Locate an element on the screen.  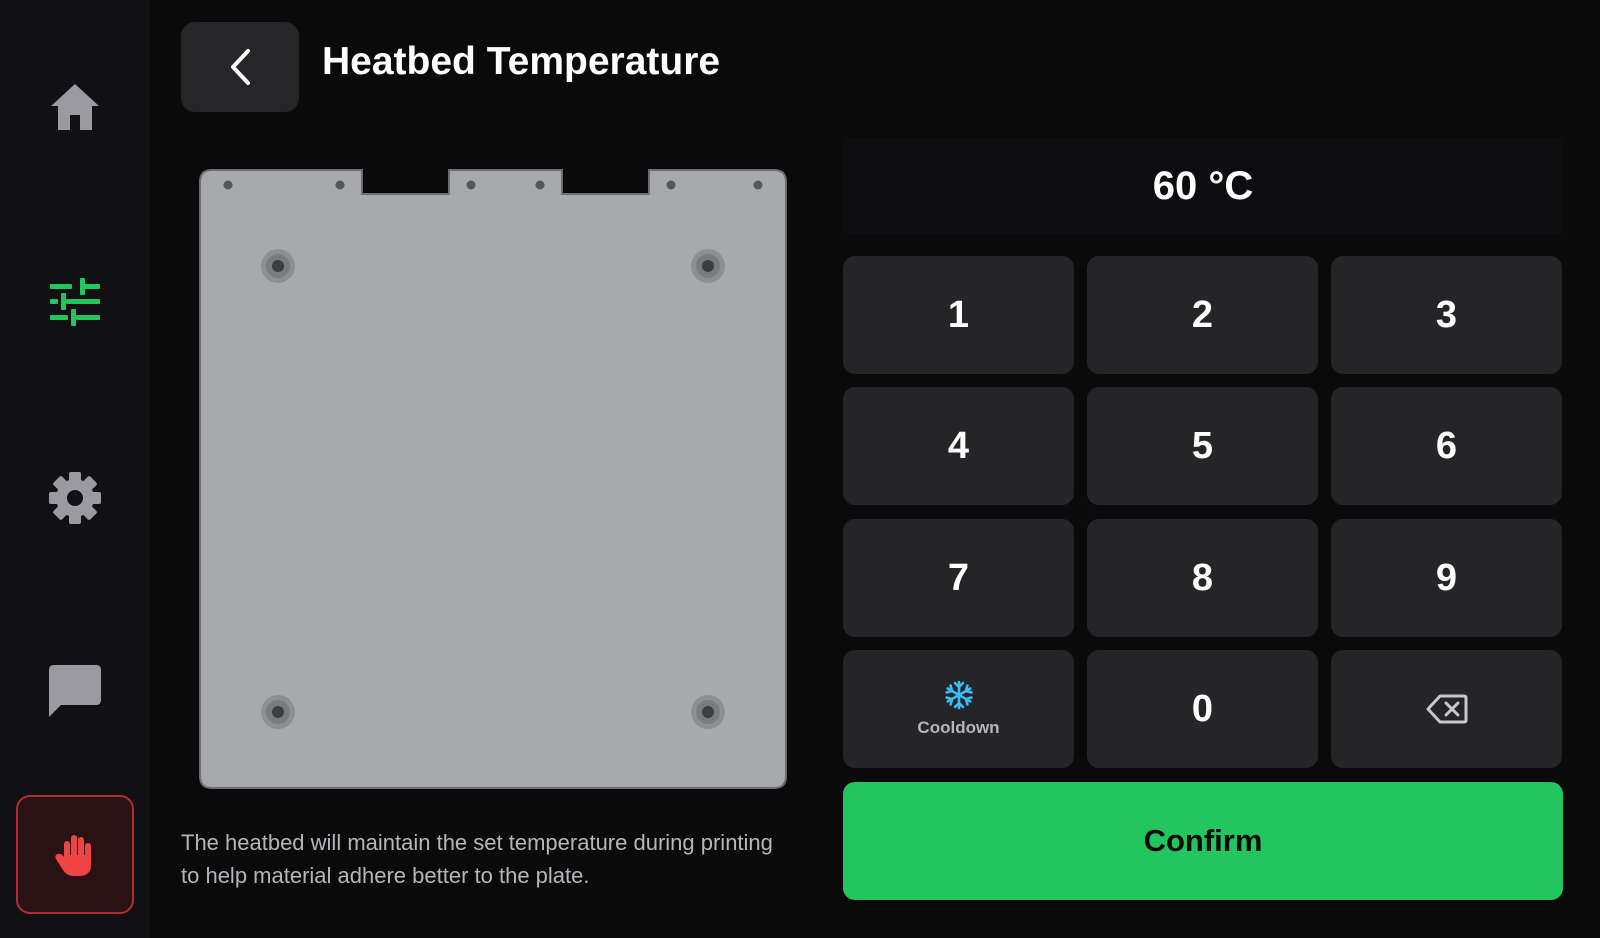
key-9: 9 is located at coordinates (1446, 578).